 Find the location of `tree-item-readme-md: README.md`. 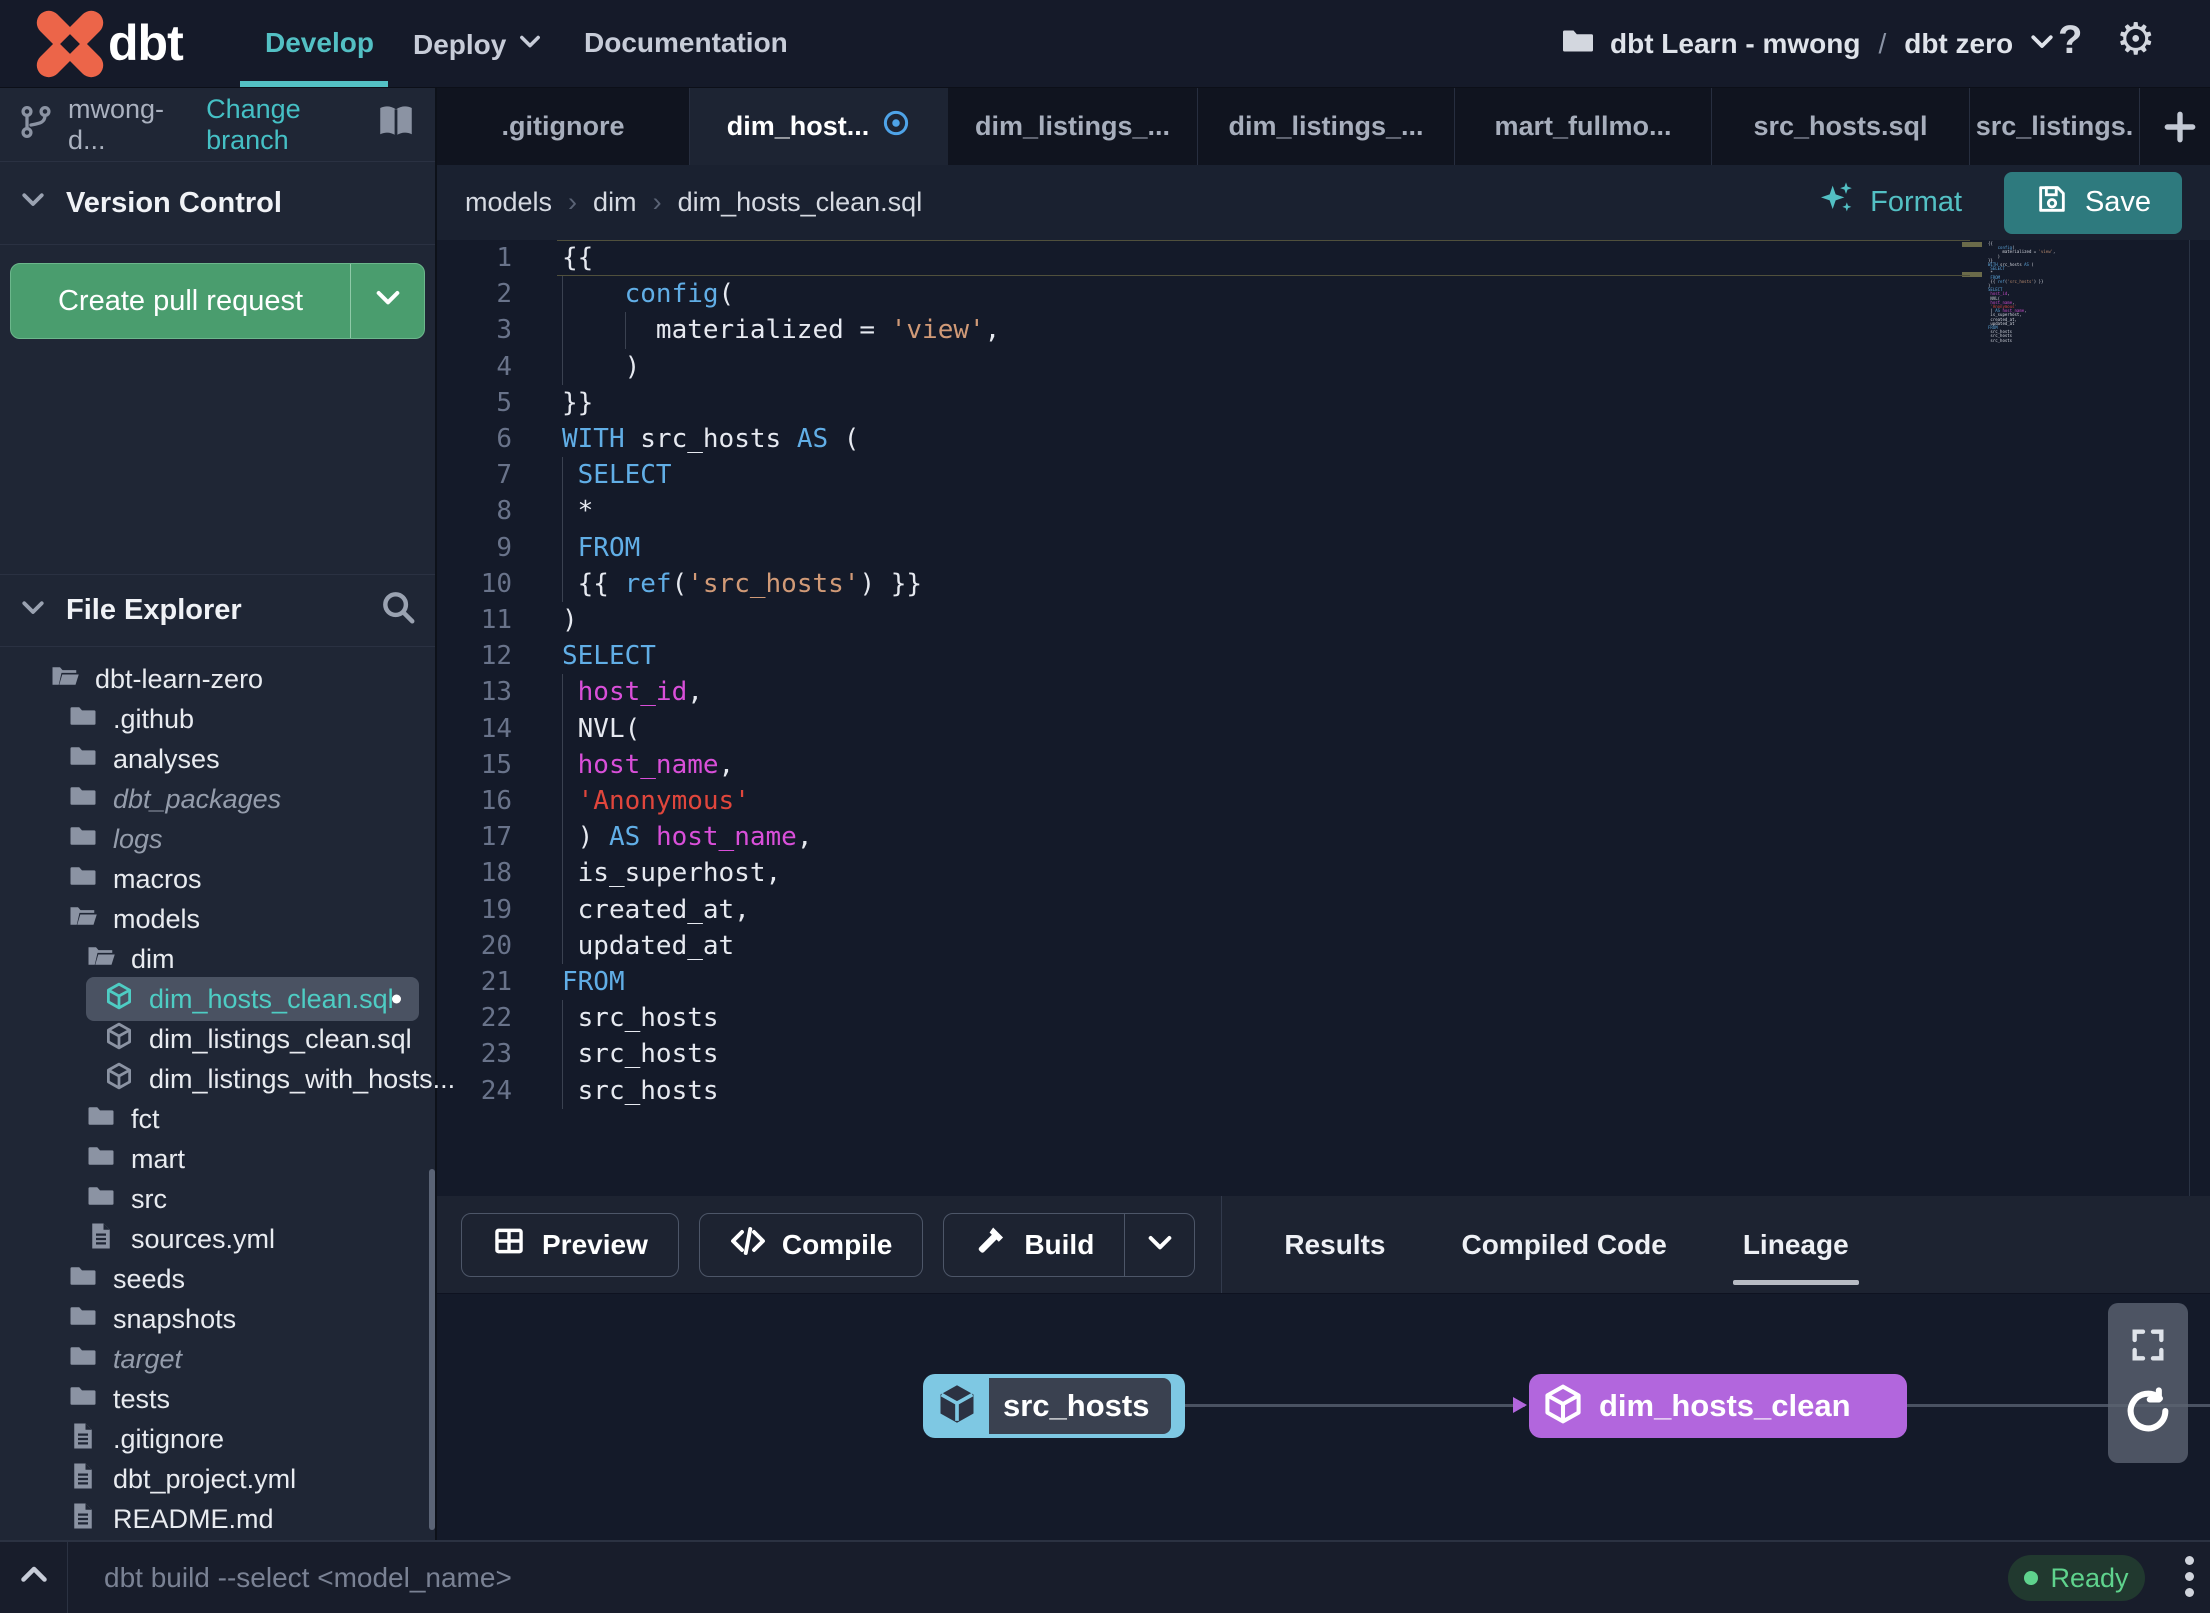

tree-item-readme-md: README.md is located at coordinates (217, 1519).